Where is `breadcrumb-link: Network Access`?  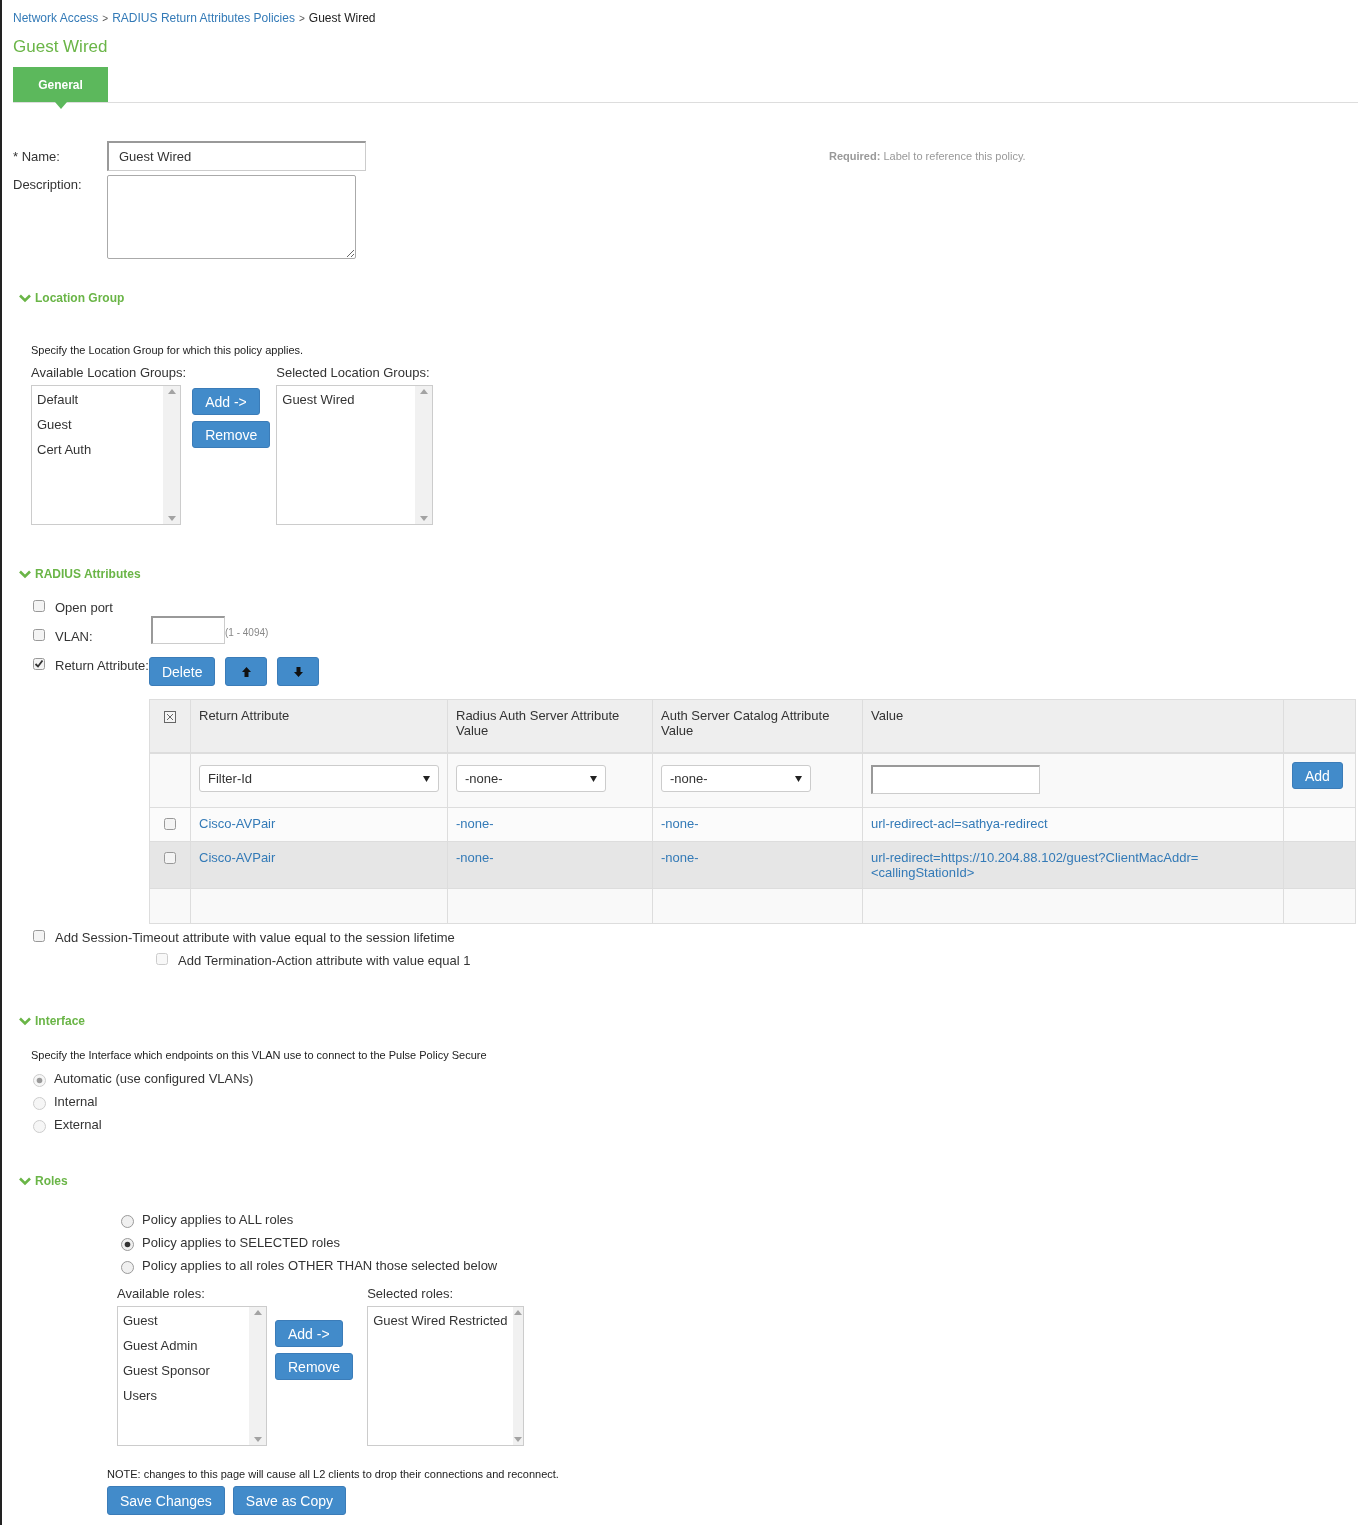
breadcrumb-link: Network Access is located at coordinates (56, 18).